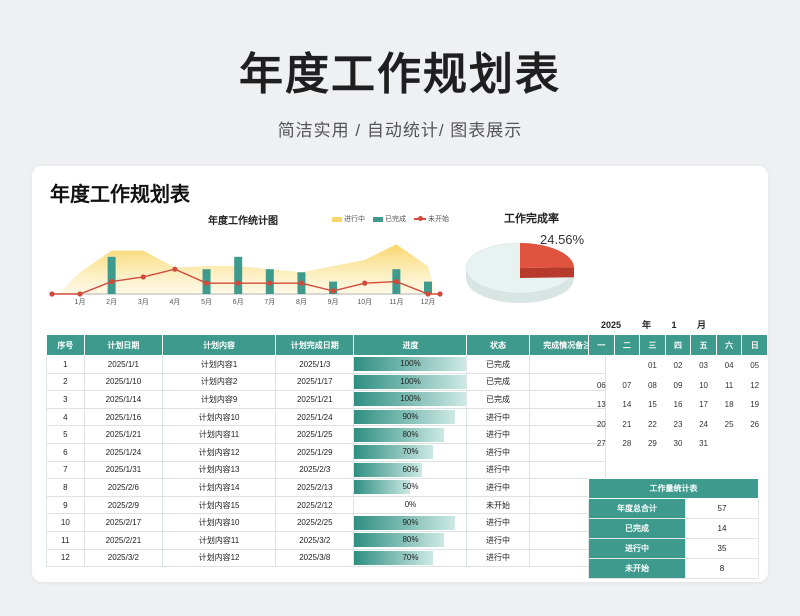 This screenshot has width=800, height=616. What do you see at coordinates (678, 444) in the screenshot?
I see `calendar-day: 30` at bounding box center [678, 444].